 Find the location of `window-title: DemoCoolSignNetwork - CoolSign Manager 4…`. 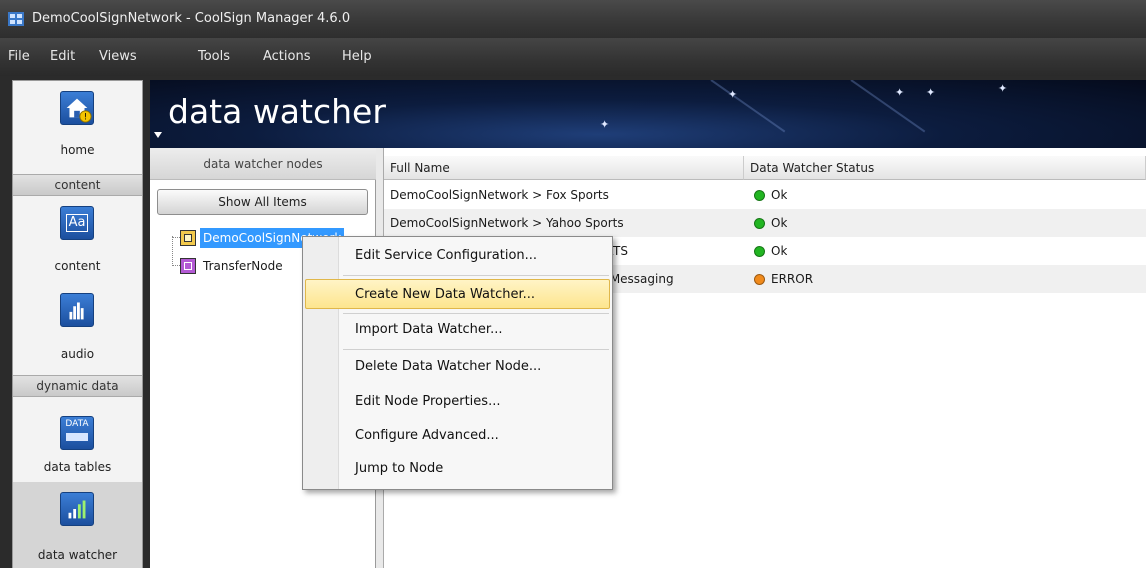

window-title: DemoCoolSignNetwork - CoolSign Manager 4… is located at coordinates (191, 18).